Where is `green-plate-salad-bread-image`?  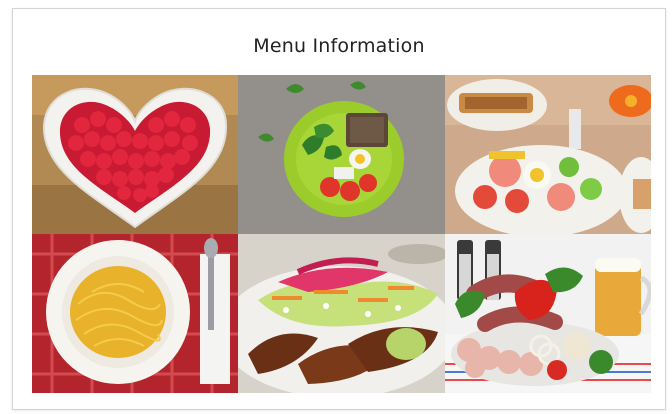
green-plate-salad-bread-image is located at coordinates (341, 154).